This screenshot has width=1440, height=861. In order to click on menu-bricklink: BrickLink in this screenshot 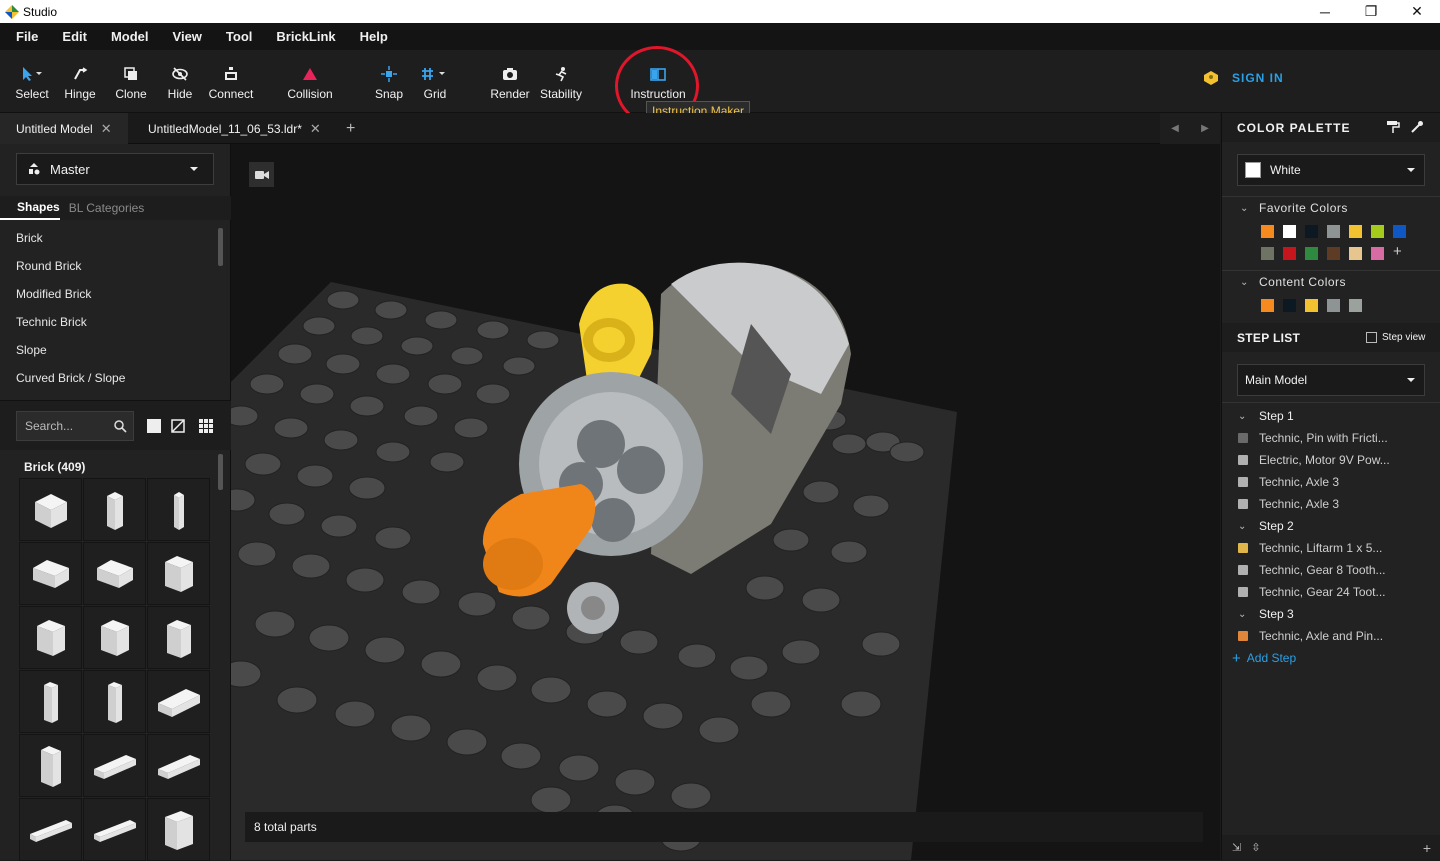, I will do `click(305, 36)`.